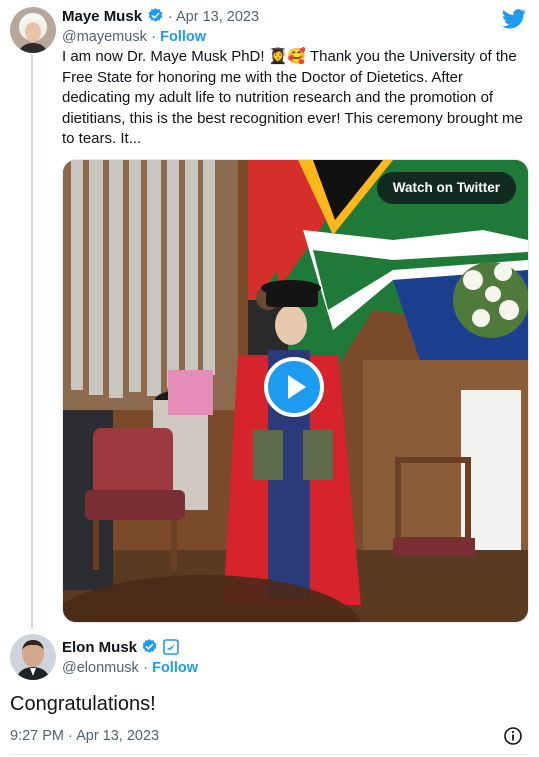  I want to click on reply-text: Congratulations!, so click(83, 704).